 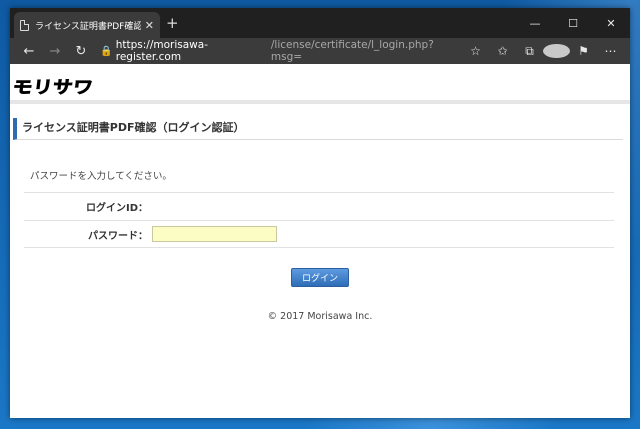 What do you see at coordinates (53, 86) in the screenshot?
I see `morisawa-logo: モリサワ` at bounding box center [53, 86].